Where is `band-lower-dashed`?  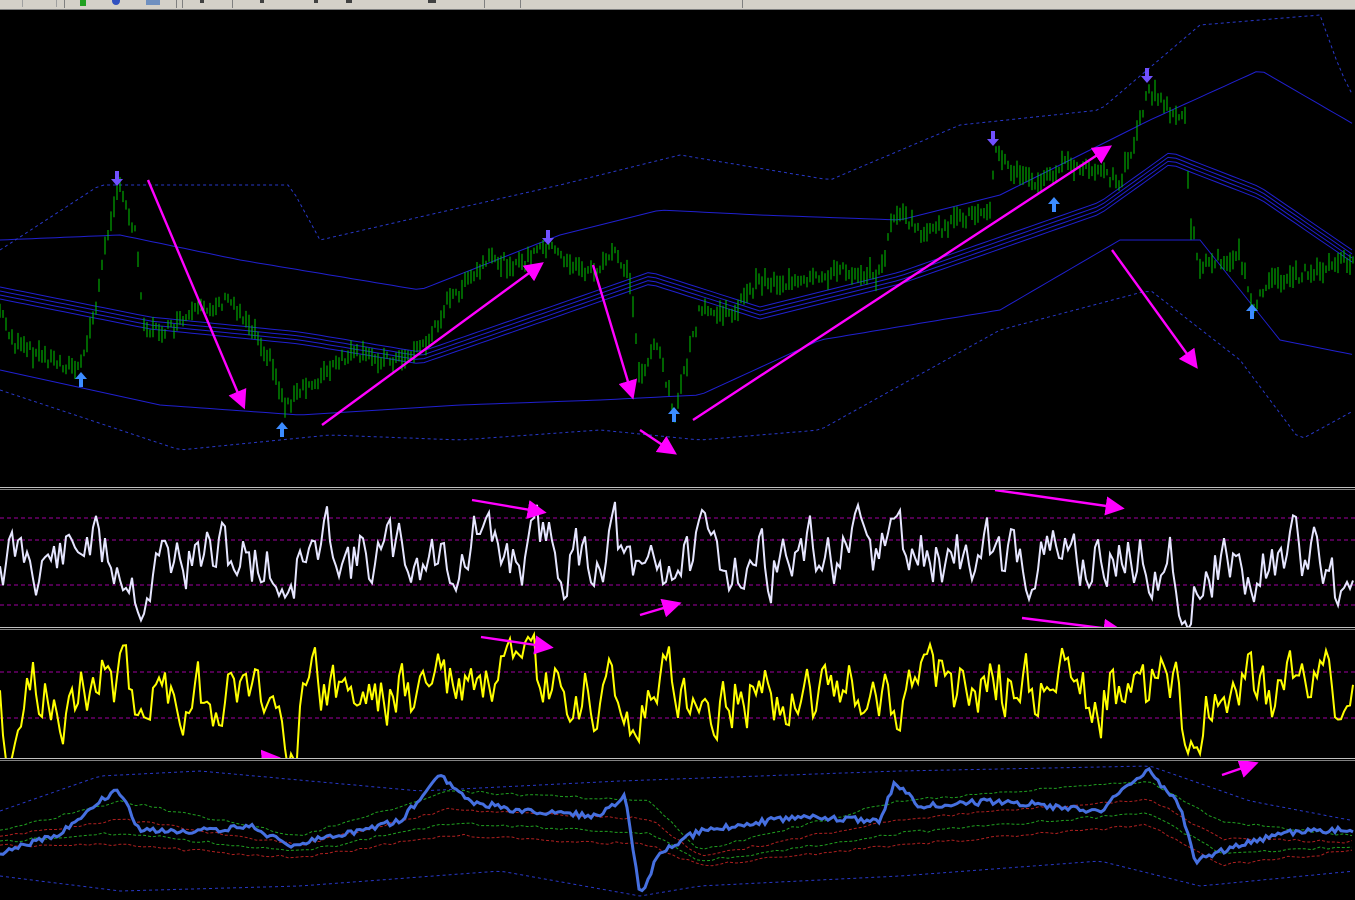
band-lower-dashed is located at coordinates (676, 878).